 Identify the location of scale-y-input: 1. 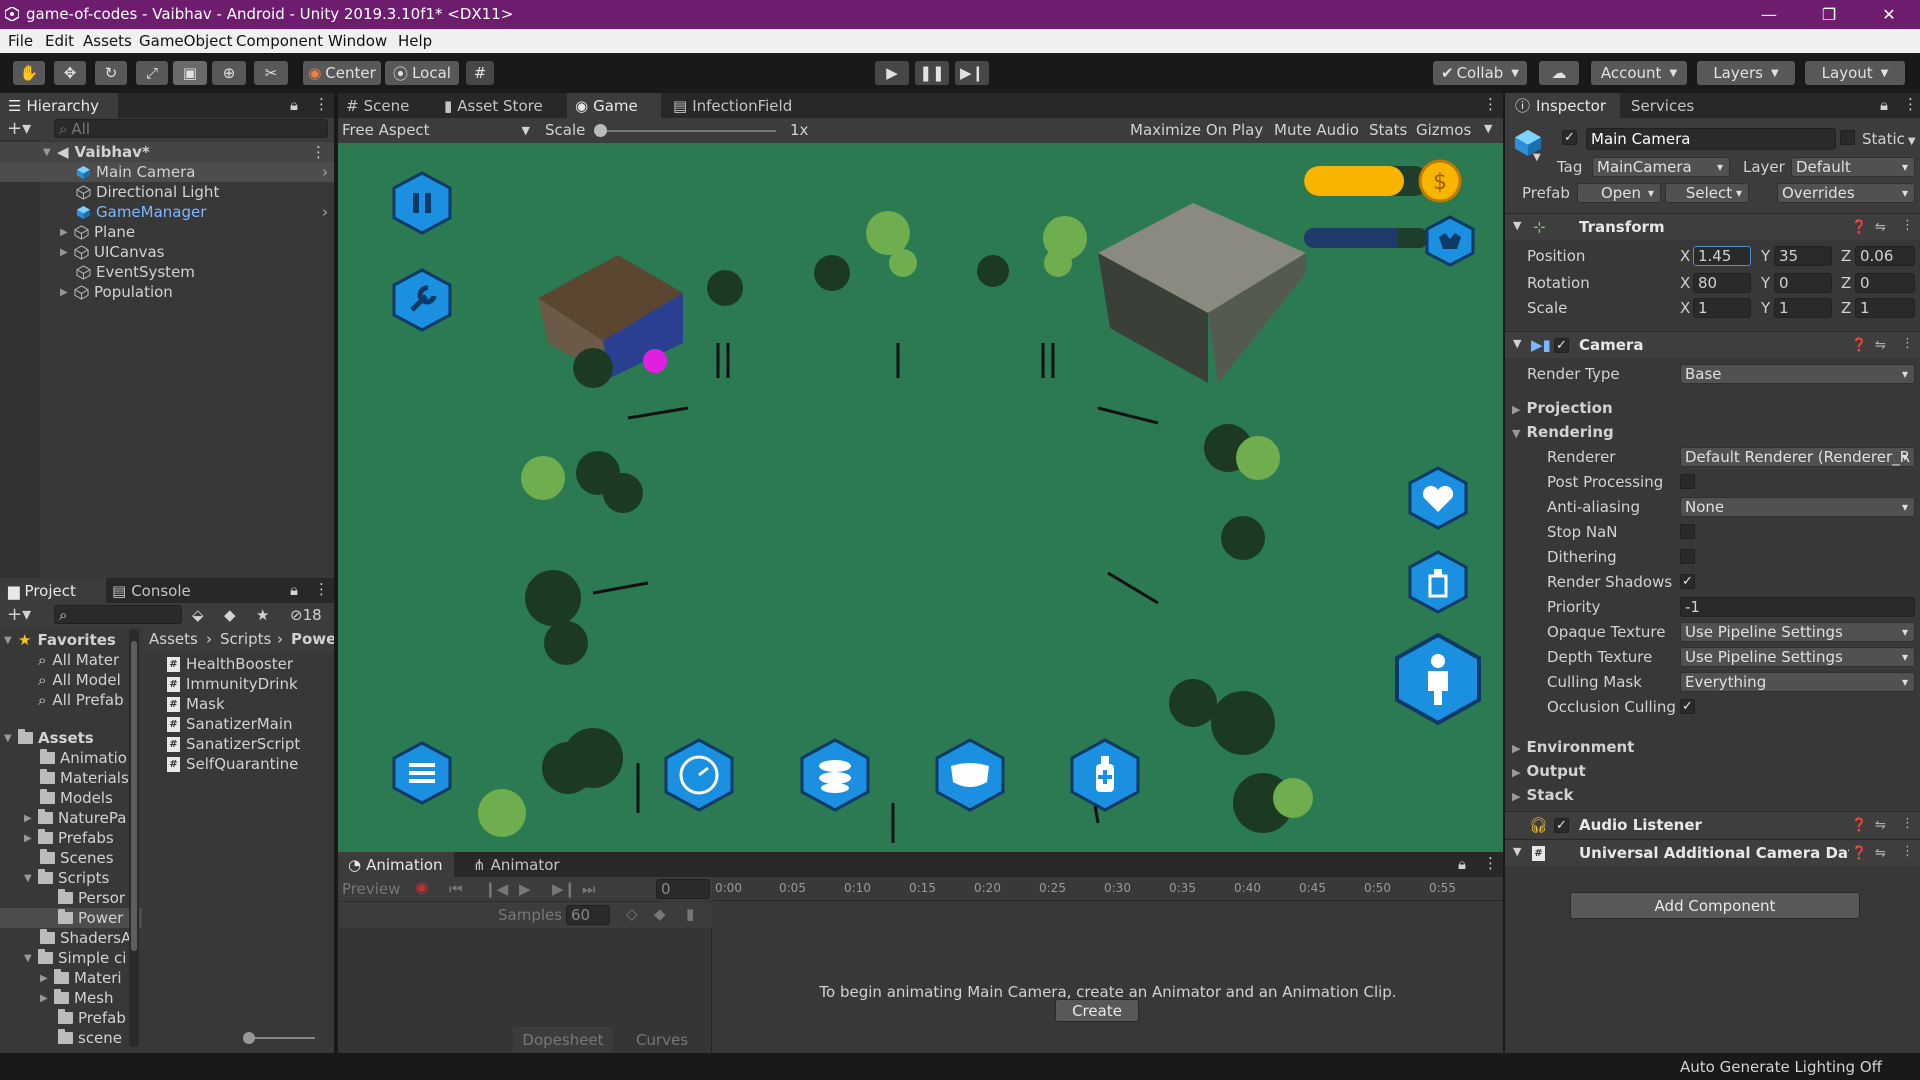
(1803, 308).